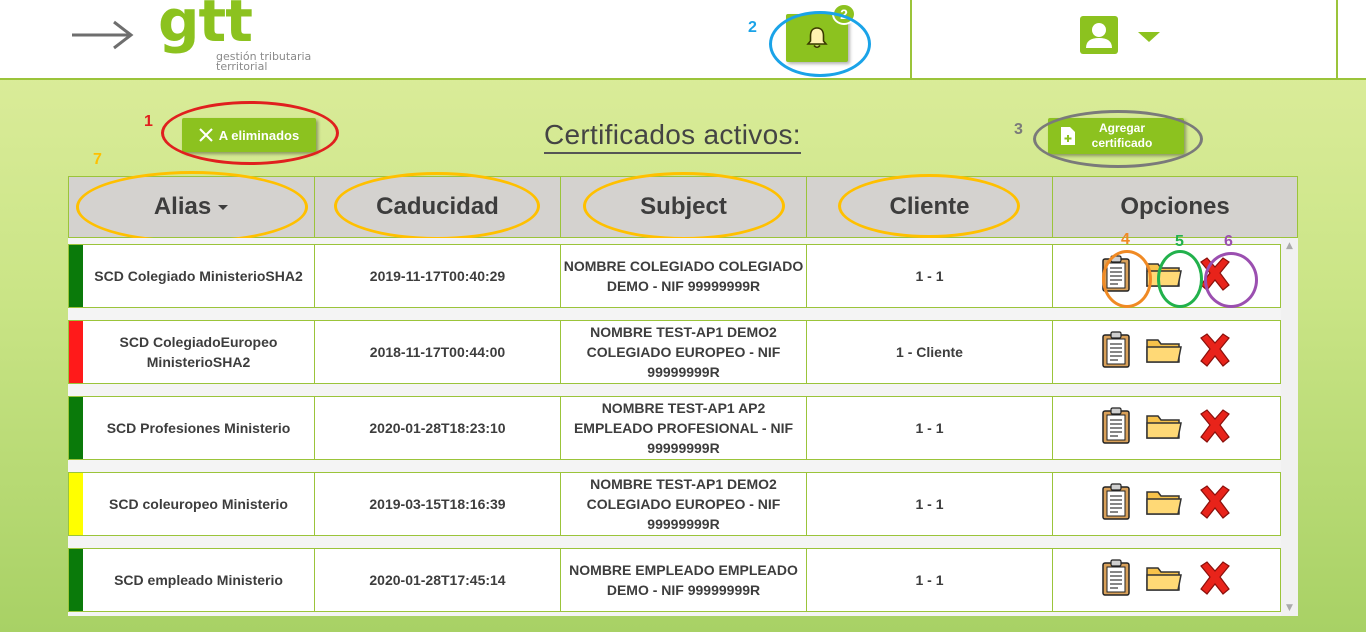 This screenshot has height=632, width=1366. What do you see at coordinates (1122, 143) in the screenshot?
I see `add-certificate-line2: certificado` at bounding box center [1122, 143].